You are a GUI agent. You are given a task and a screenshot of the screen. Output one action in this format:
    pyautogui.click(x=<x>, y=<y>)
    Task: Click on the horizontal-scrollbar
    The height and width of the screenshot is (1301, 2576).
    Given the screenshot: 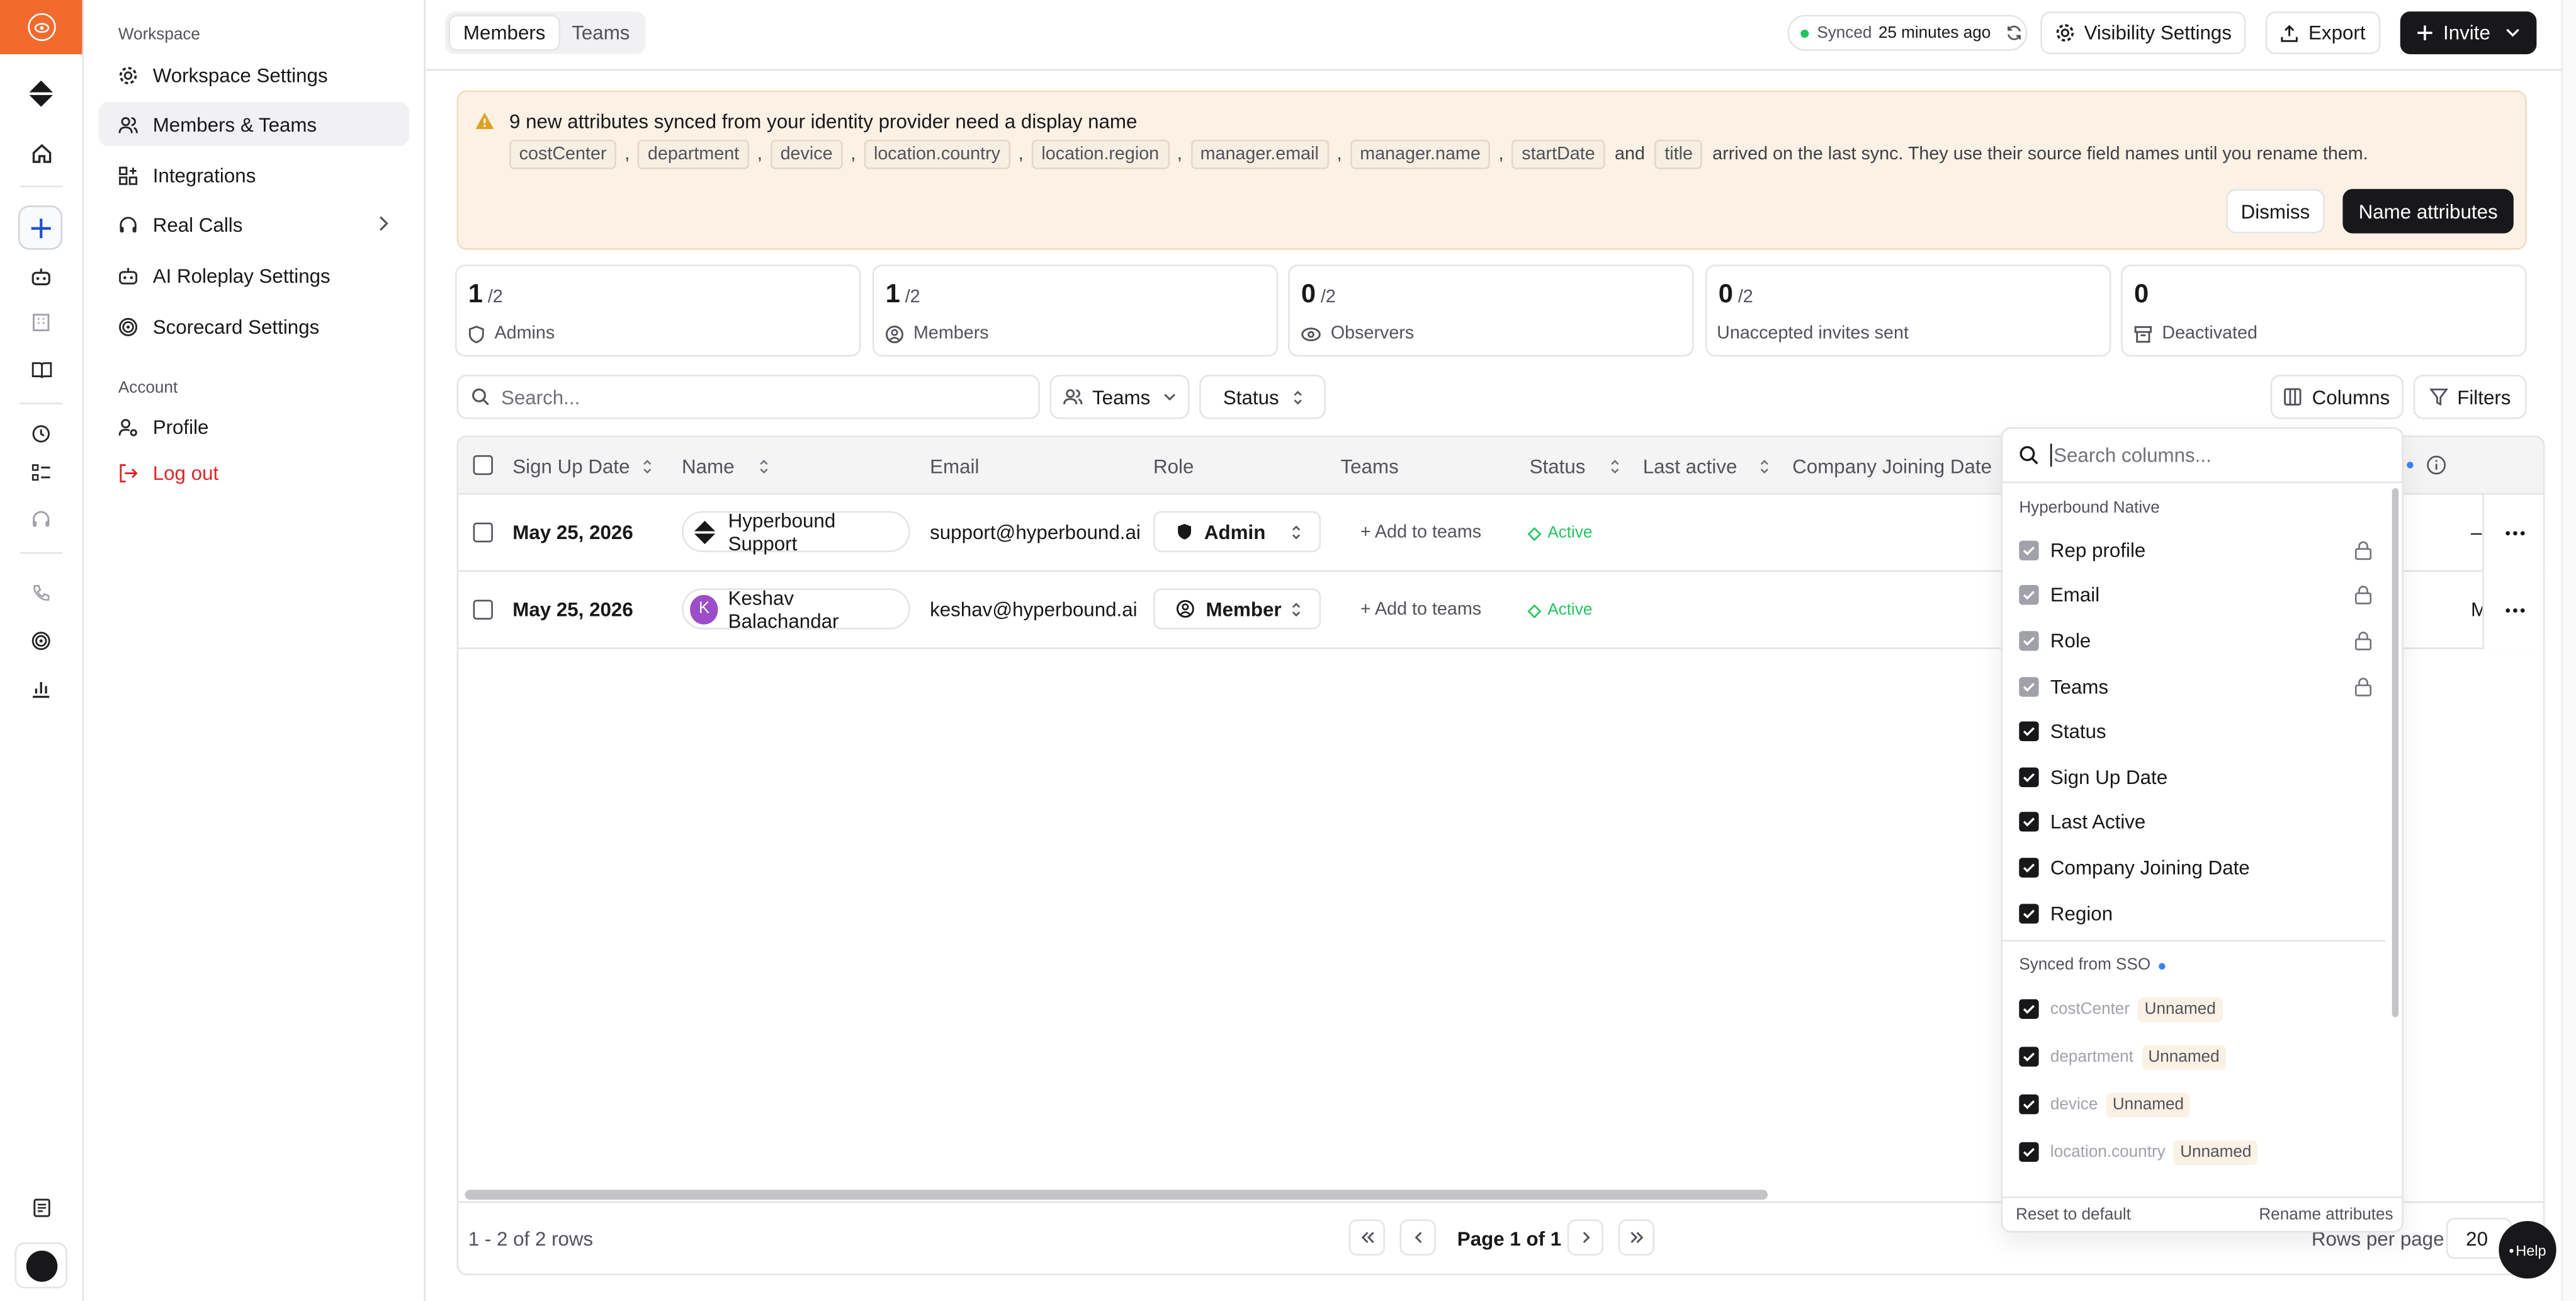 What is the action you would take?
    pyautogui.click(x=1116, y=1195)
    